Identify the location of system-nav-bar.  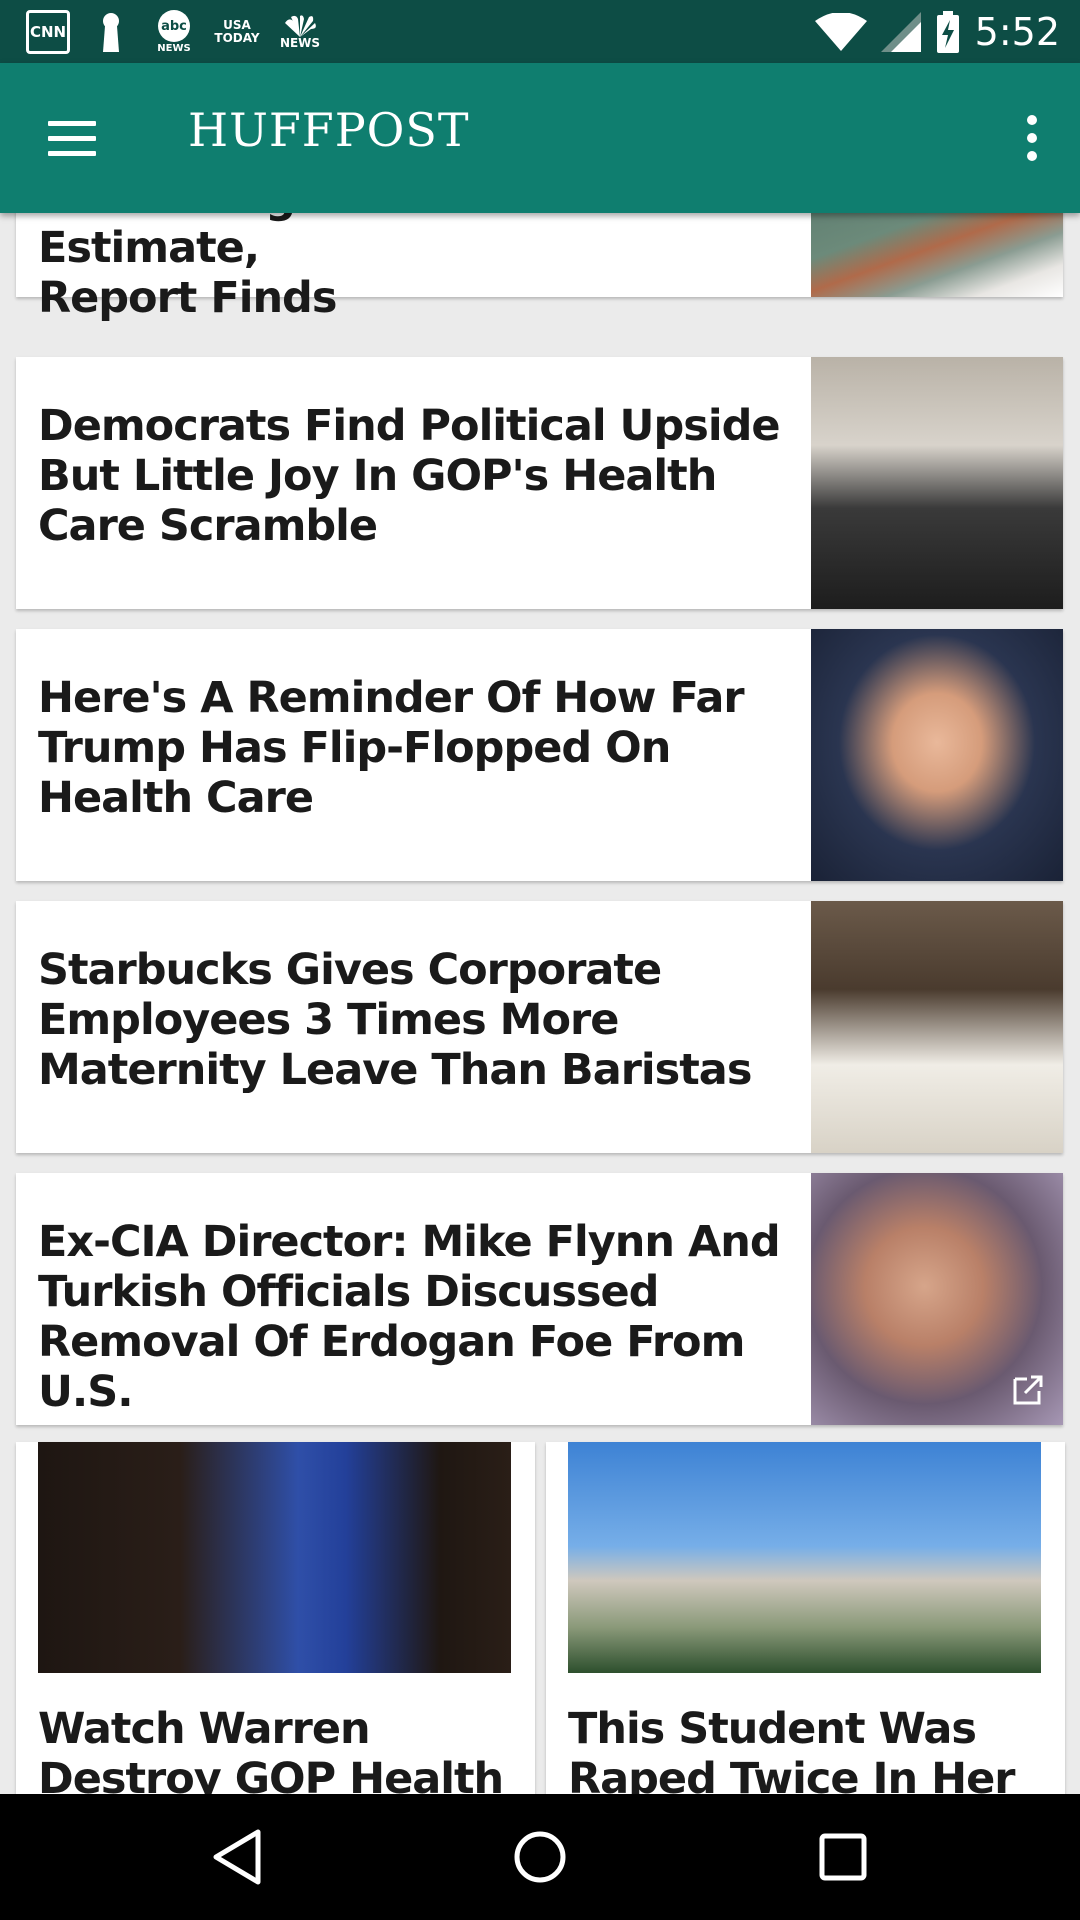
(540, 1857).